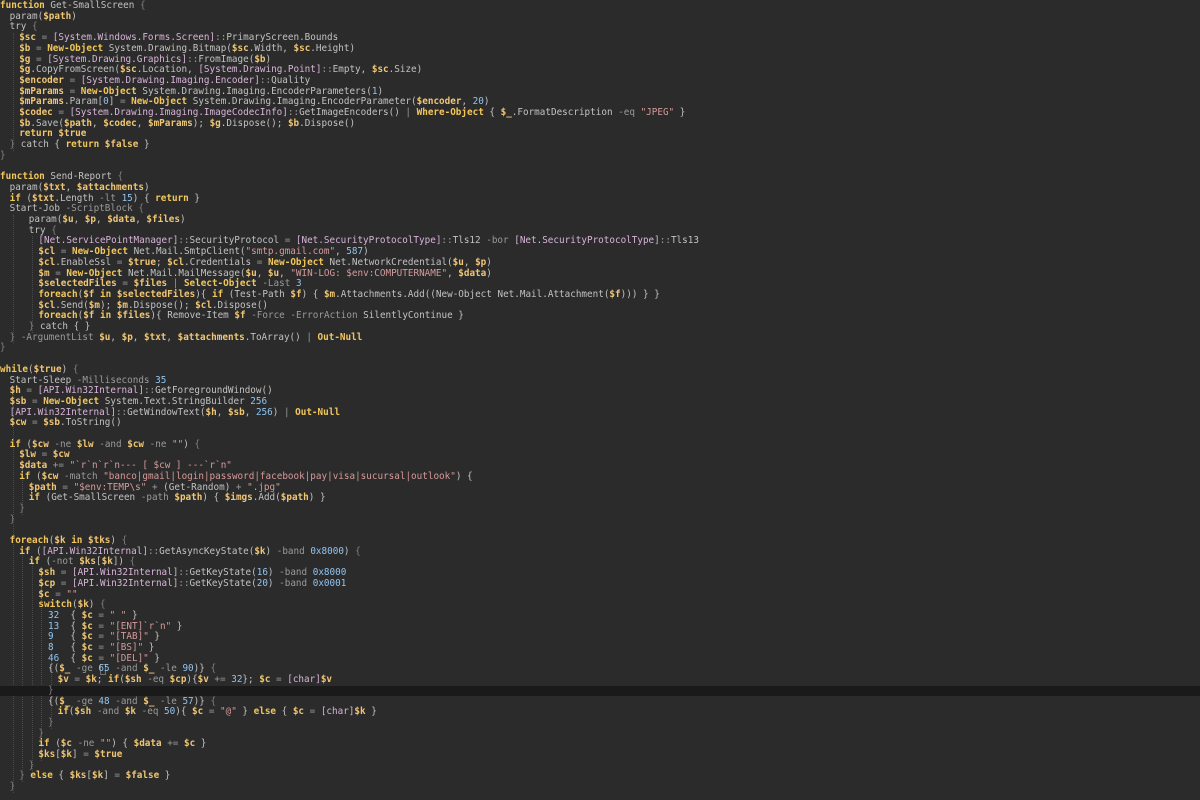  Describe the element at coordinates (600, 605) in the screenshot. I see `code-line: switch($k) {` at that location.